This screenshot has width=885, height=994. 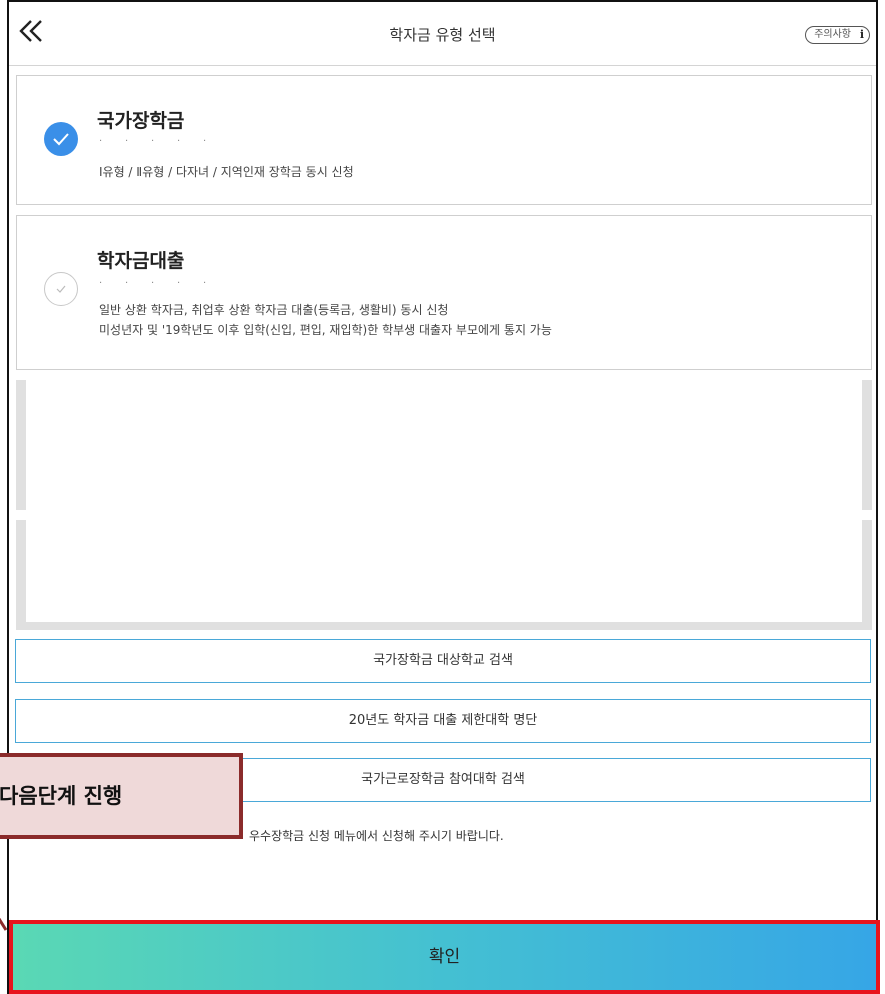 I want to click on option-description-line: 일반 상환 학자금, 취업후 상환 학자금 대출(등록금, 생활비) 동시 신청, so click(x=274, y=310).